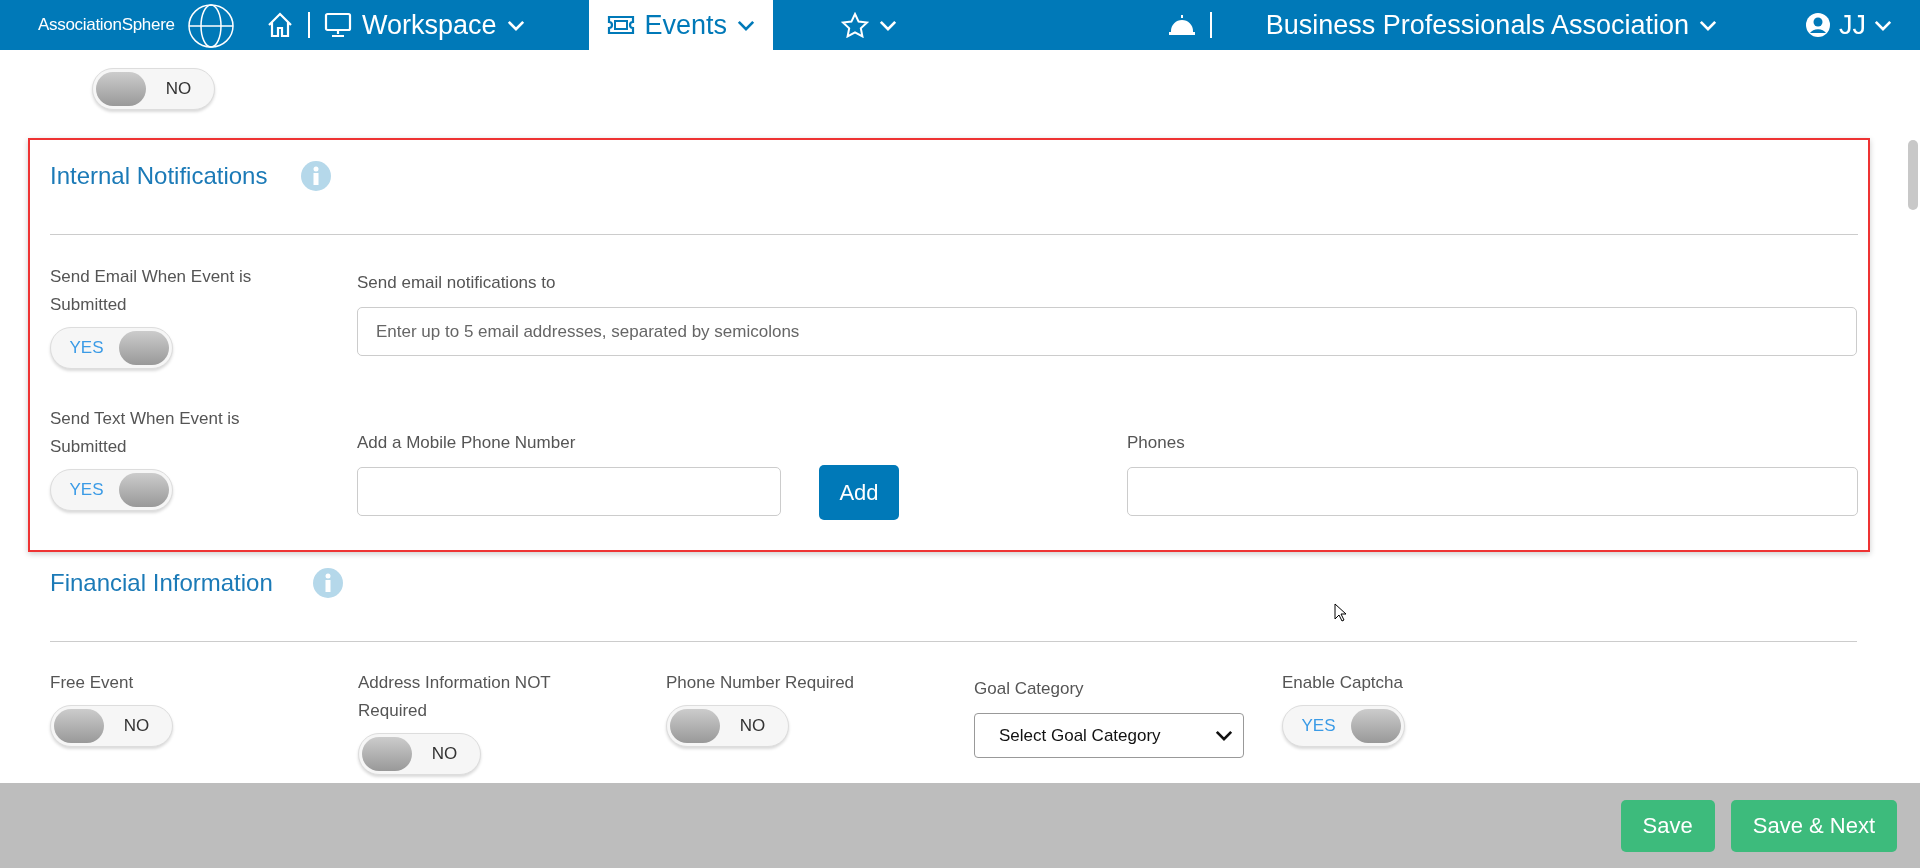 This screenshot has width=1920, height=868. I want to click on nav-menu: Workspace, so click(395, 25).